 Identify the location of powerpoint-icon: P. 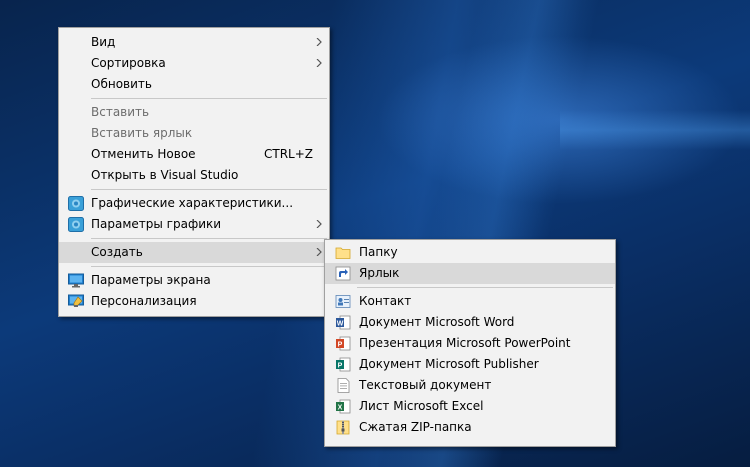
(343, 343).